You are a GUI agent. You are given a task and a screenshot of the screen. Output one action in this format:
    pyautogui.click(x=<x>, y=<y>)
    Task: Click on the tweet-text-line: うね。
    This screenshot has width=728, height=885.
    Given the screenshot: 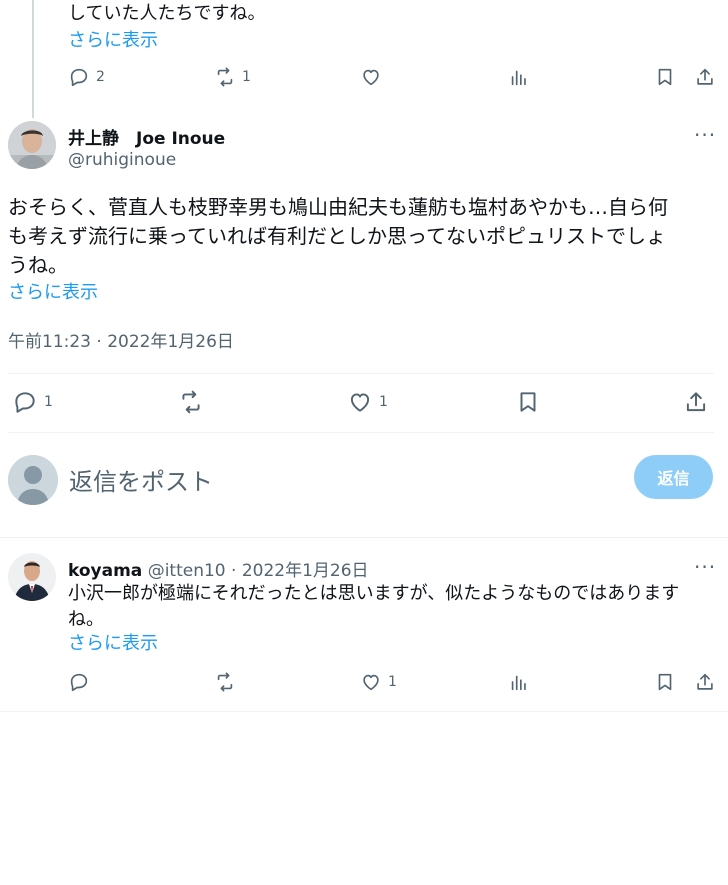 What is the action you would take?
    pyautogui.click(x=38, y=265)
    